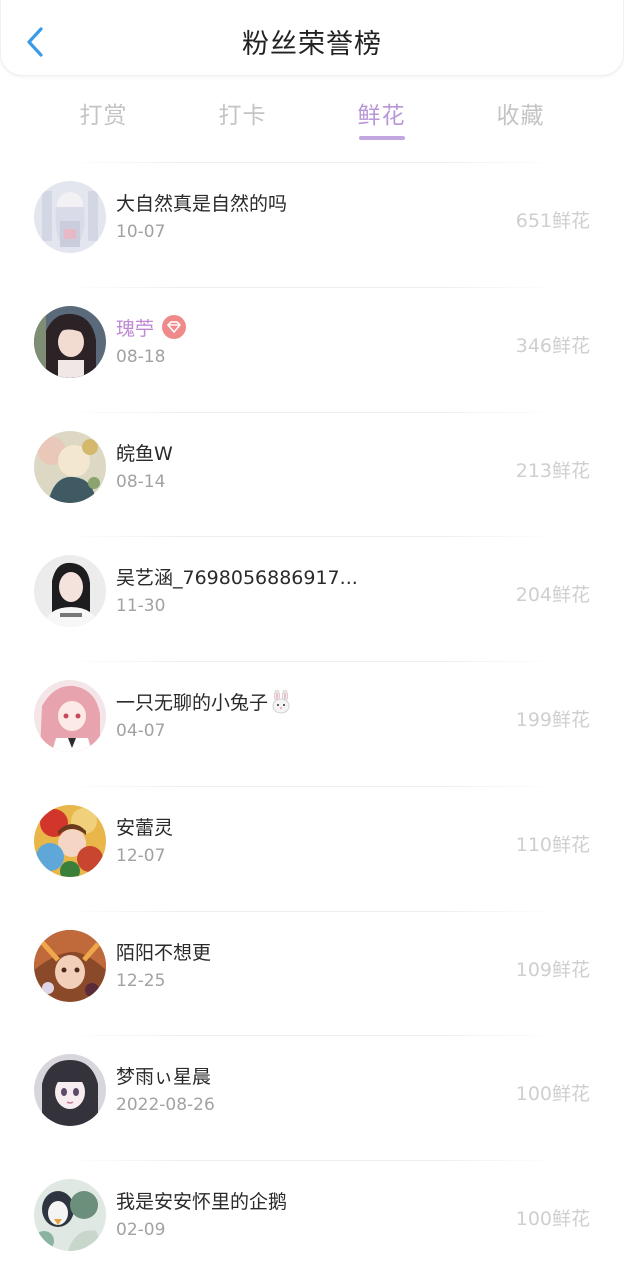 This screenshot has width=624, height=1285. Describe the element at coordinates (202, 1202) in the screenshot. I see `fan-name: 我是安安怀里的企鹅` at that location.